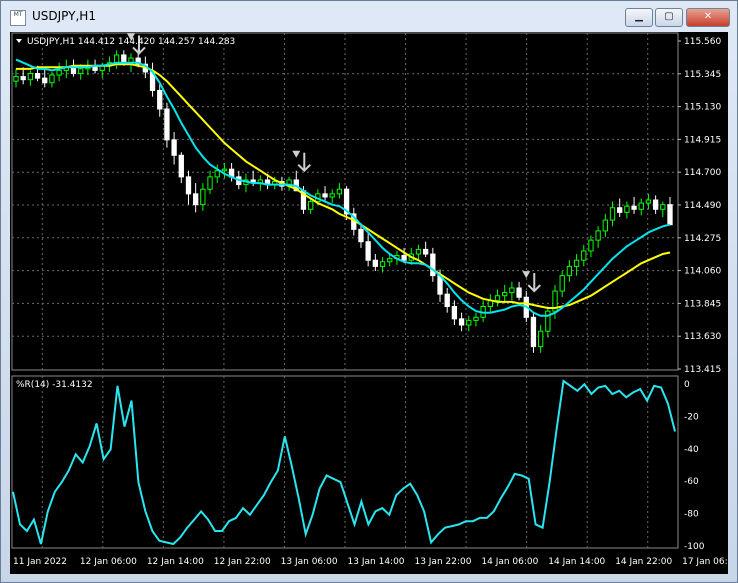  What do you see at coordinates (691, 515) in the screenshot?
I see `indicator-tick-label: -80` at bounding box center [691, 515].